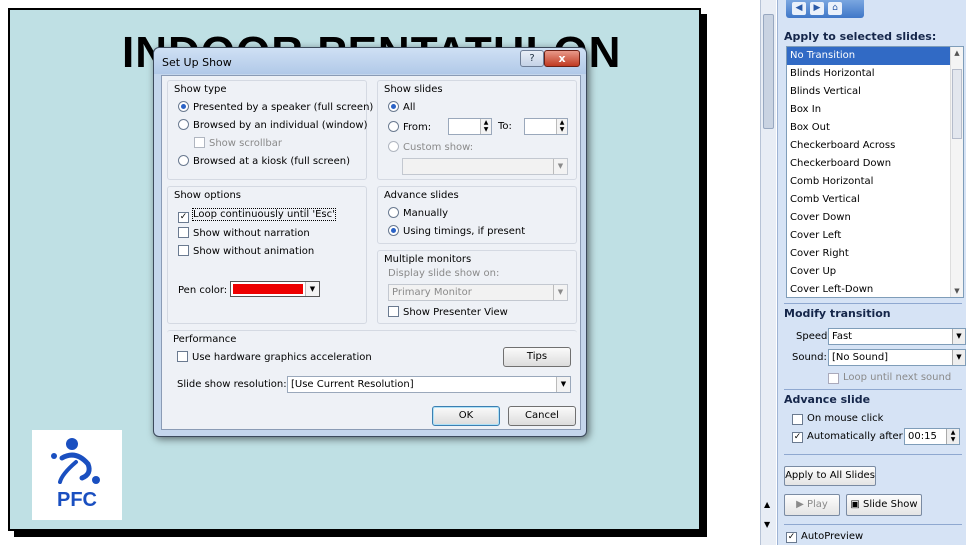 The width and height of the screenshot is (966, 545). I want to click on sound-select: [No Sound] ▼, so click(897, 357).